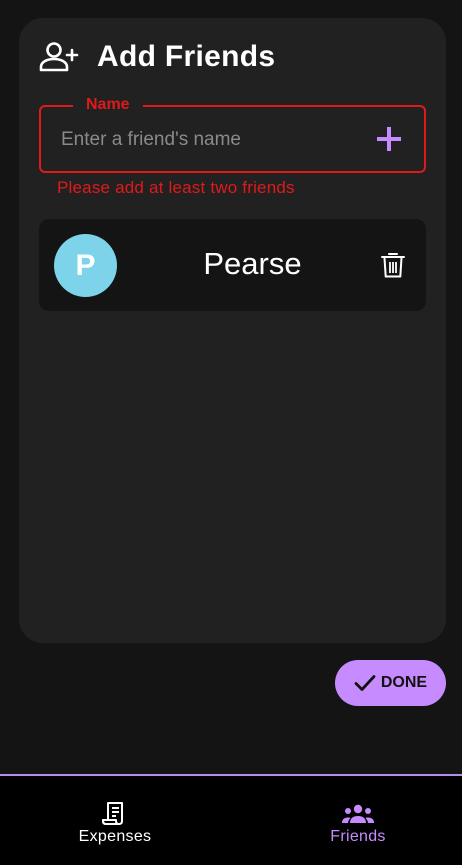 This screenshot has width=462, height=865. I want to click on plus-icon, so click(389, 139).